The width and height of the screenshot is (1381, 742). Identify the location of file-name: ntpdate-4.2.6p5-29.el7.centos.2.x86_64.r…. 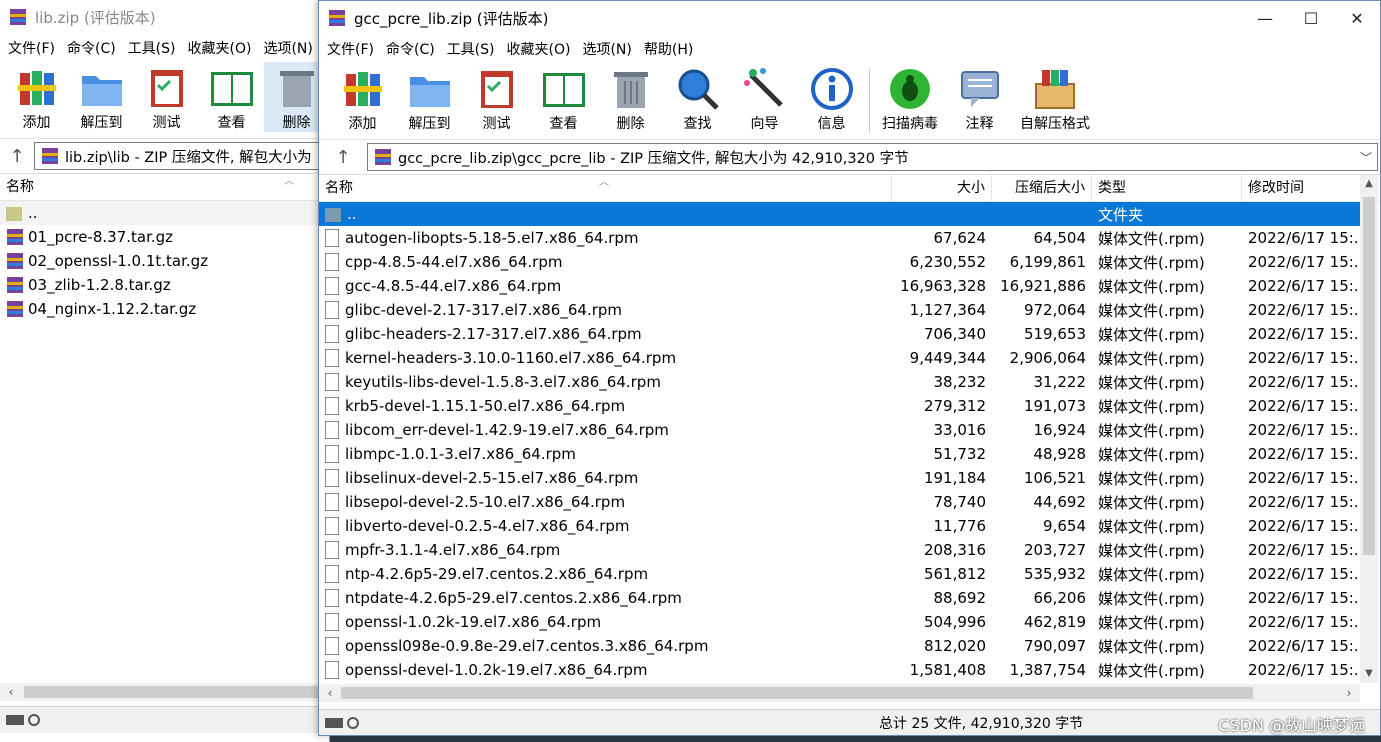
(605, 598).